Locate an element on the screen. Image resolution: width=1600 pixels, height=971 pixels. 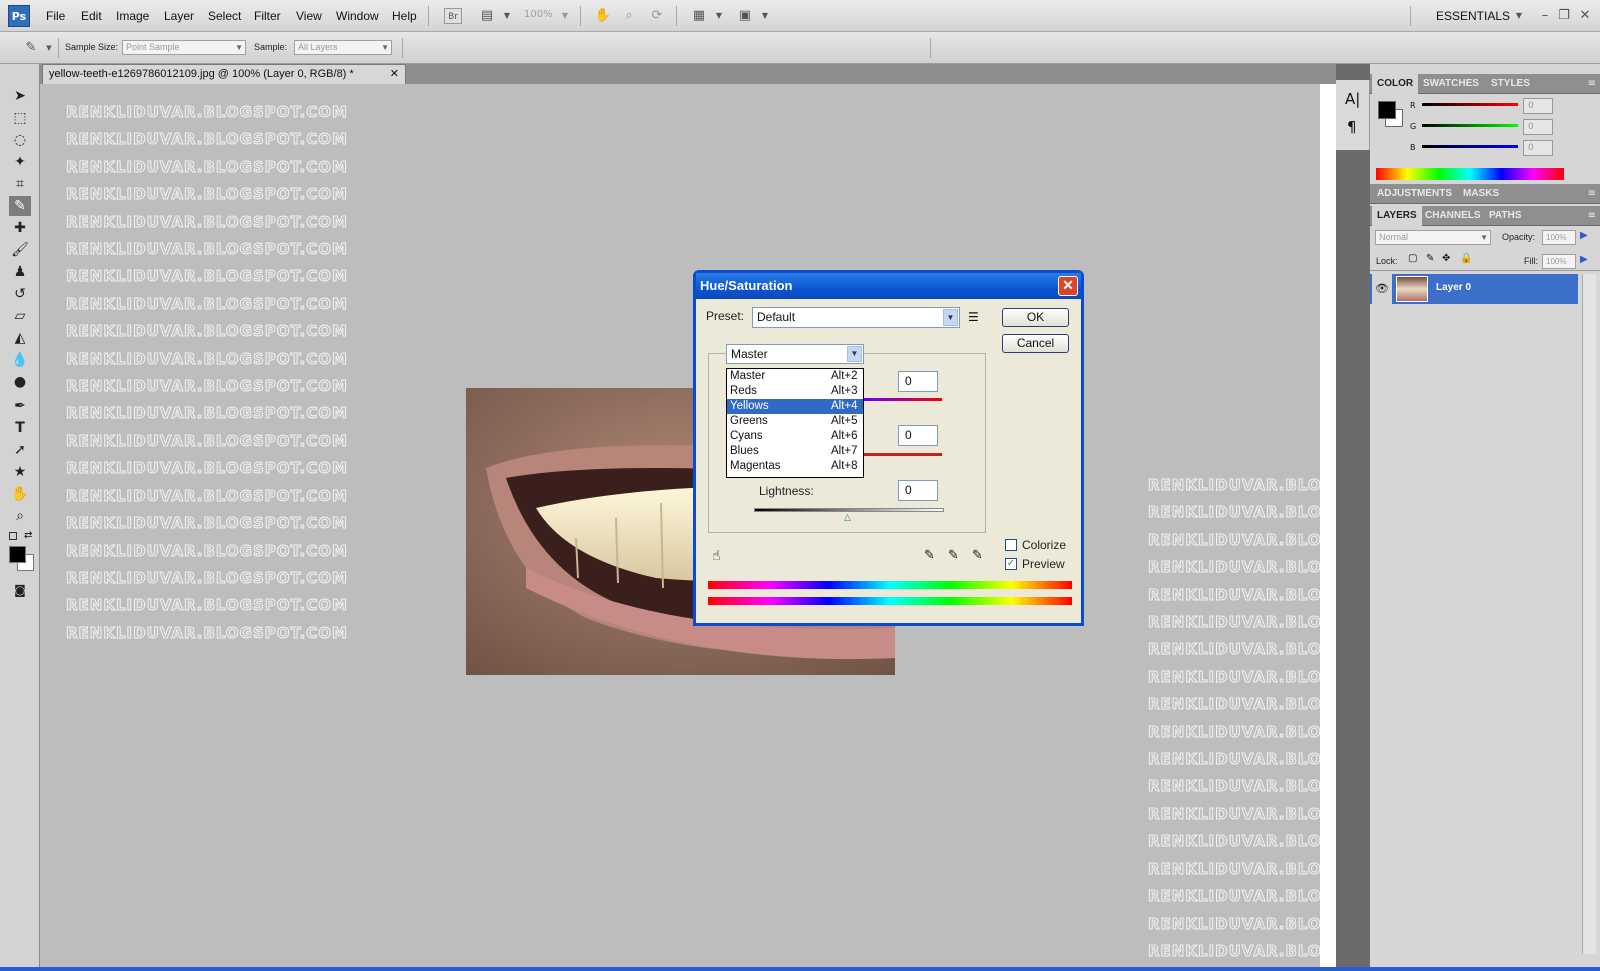
colorize-checkbox is located at coordinates (1011, 545).